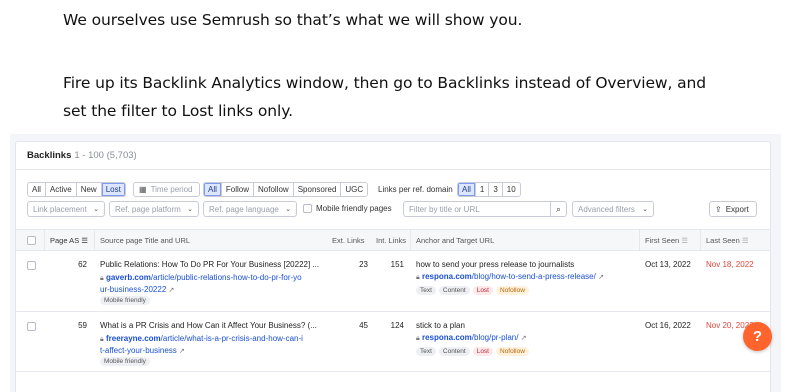 The height and width of the screenshot is (392, 789). I want to click on target-path: /blog/how-to-send-a-press-release/, so click(534, 276).